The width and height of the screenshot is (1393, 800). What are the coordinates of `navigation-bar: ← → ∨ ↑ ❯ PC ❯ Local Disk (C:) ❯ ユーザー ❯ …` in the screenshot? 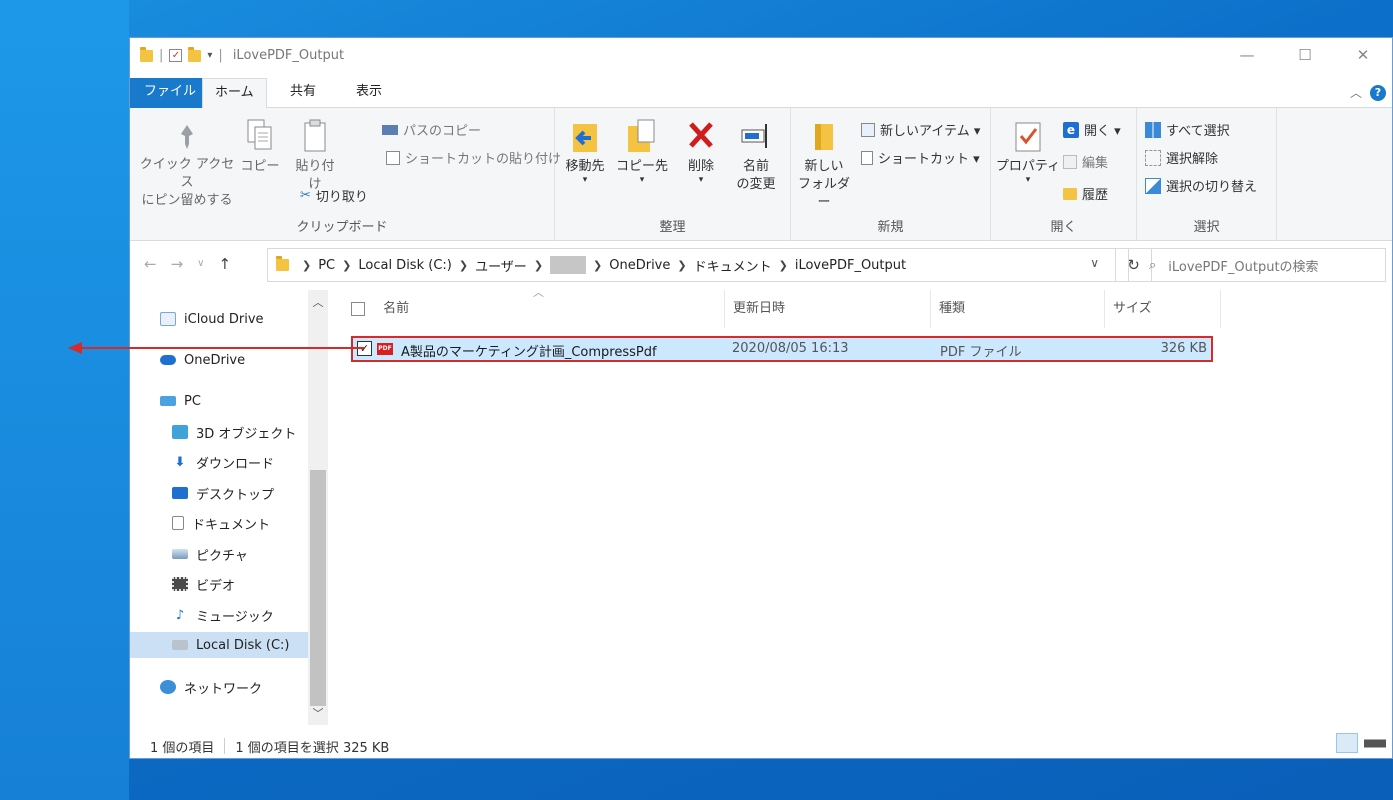 It's located at (761, 265).